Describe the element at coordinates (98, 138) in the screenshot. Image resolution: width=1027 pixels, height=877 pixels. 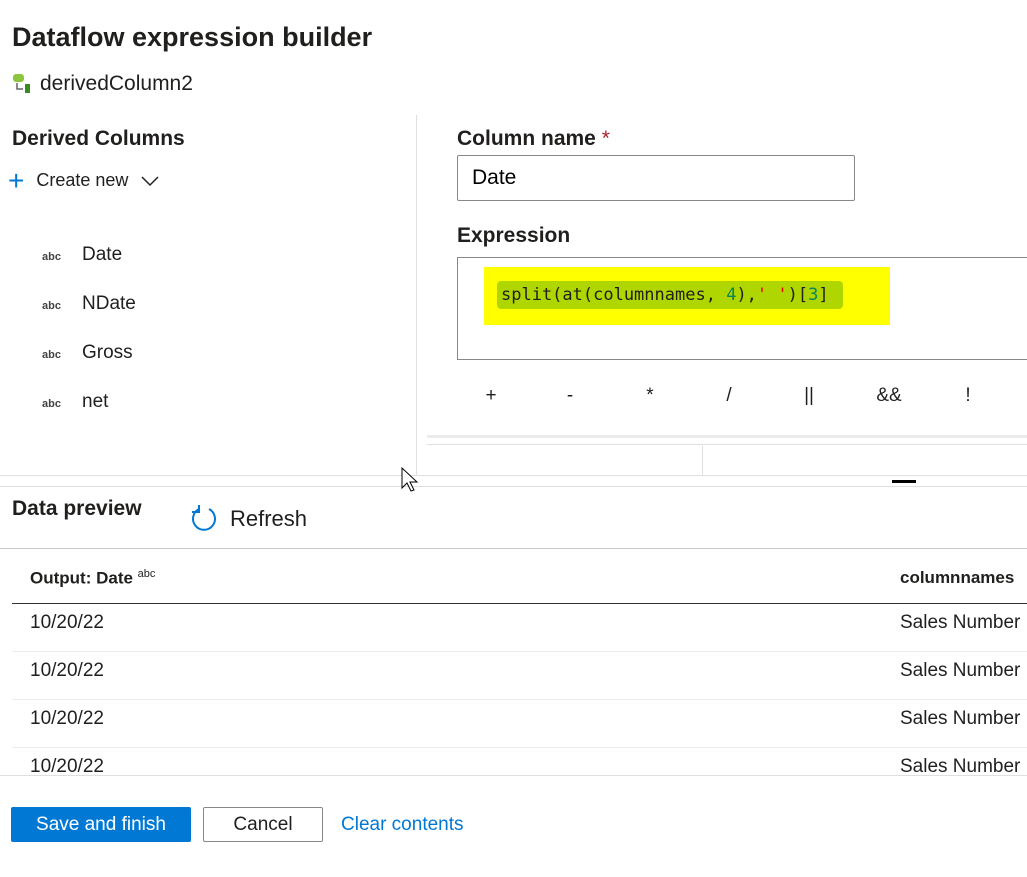
I see `derived-columns-heading: Derived Columns` at that location.